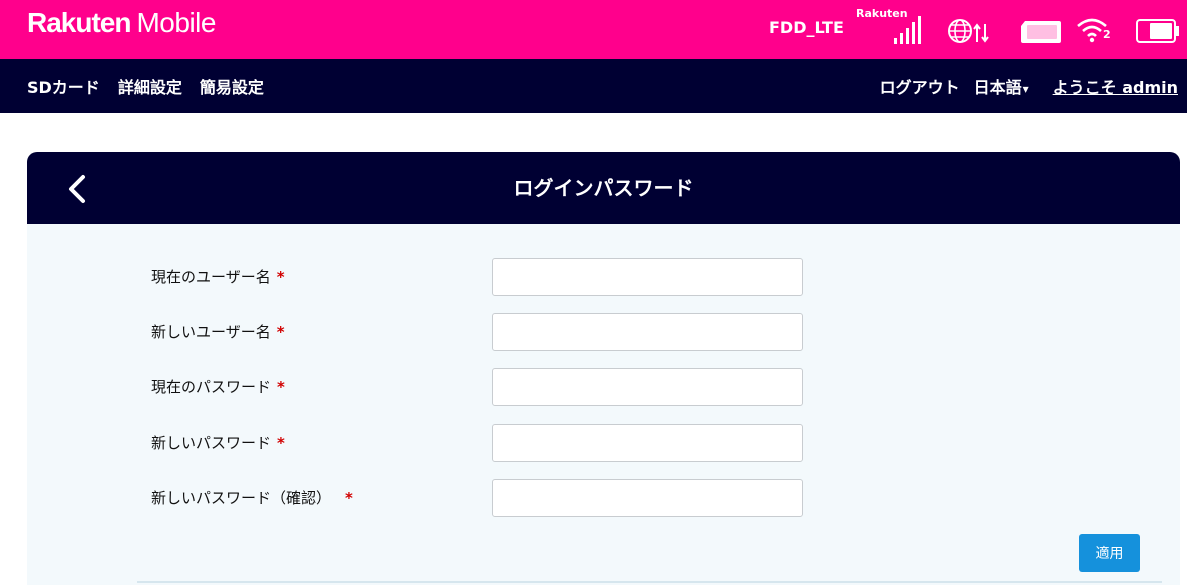 The width and height of the screenshot is (1187, 585). I want to click on nav-right-menu: ログアウト 日本語 ようこそ admin, so click(1029, 86).